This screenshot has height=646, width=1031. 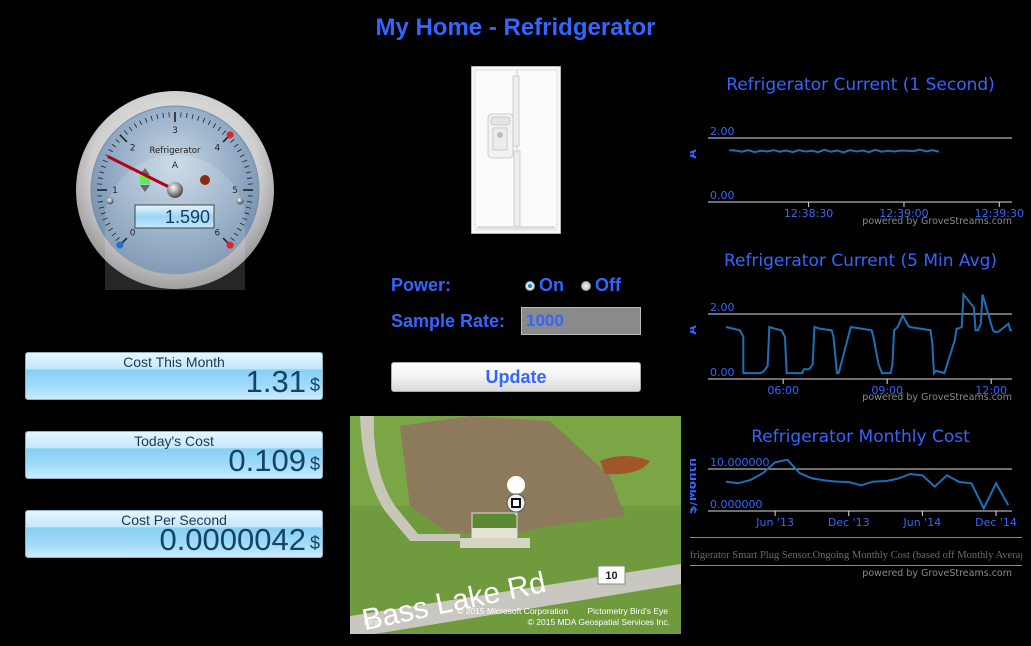 I want to click on alarm-led-icon, so click(x=205, y=180).